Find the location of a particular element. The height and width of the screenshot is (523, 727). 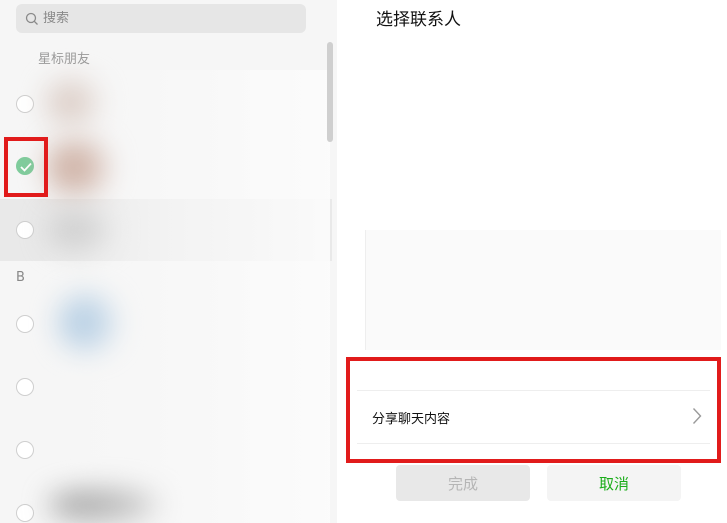

chat-preview-area is located at coordinates (543, 290).